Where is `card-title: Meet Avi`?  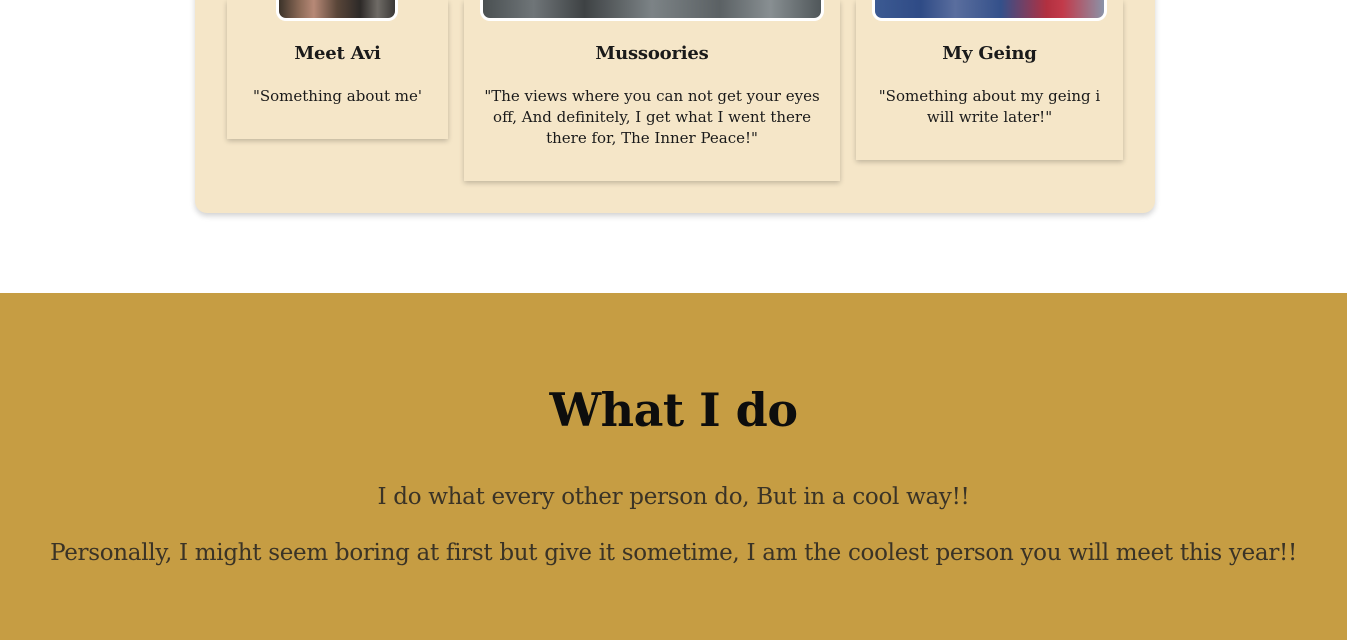 card-title: Meet Avi is located at coordinates (337, 53).